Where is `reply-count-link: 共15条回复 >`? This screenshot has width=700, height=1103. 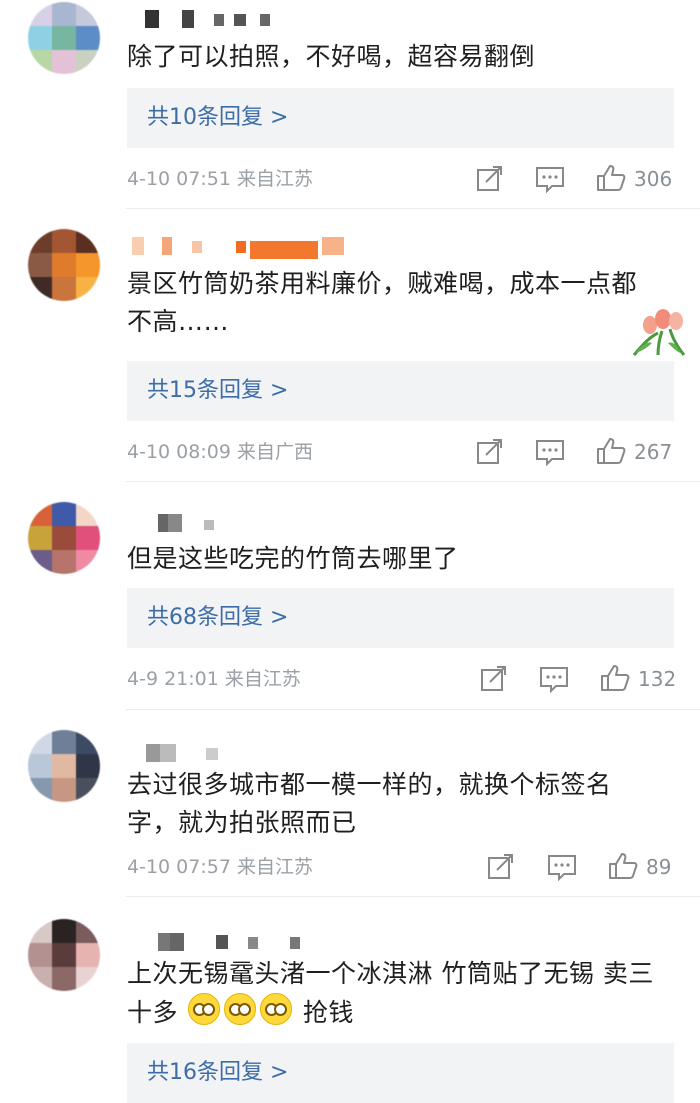 reply-count-link: 共15条回复 > is located at coordinates (400, 391).